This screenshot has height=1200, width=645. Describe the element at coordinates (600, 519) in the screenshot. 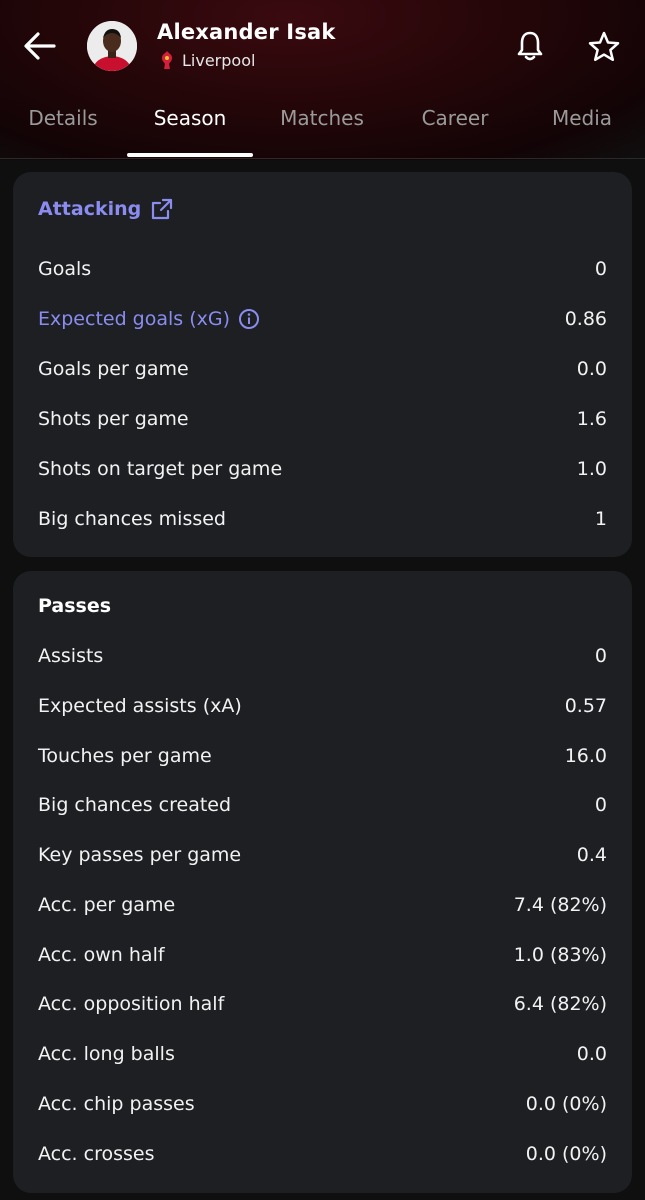

I see `stat-value: 1` at that location.